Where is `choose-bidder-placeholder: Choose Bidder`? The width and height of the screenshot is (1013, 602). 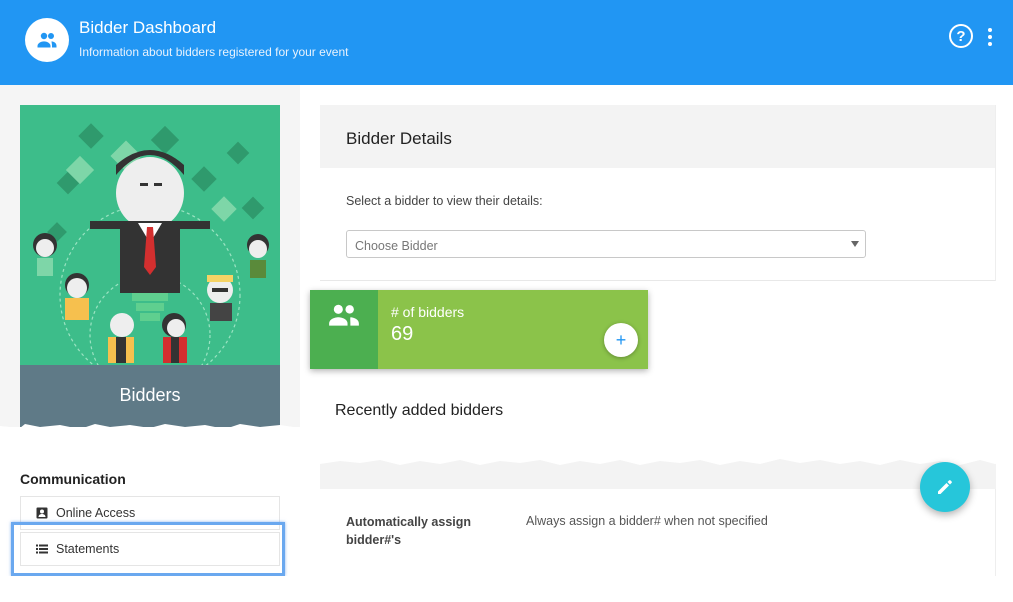
choose-bidder-placeholder: Choose Bidder is located at coordinates (396, 246).